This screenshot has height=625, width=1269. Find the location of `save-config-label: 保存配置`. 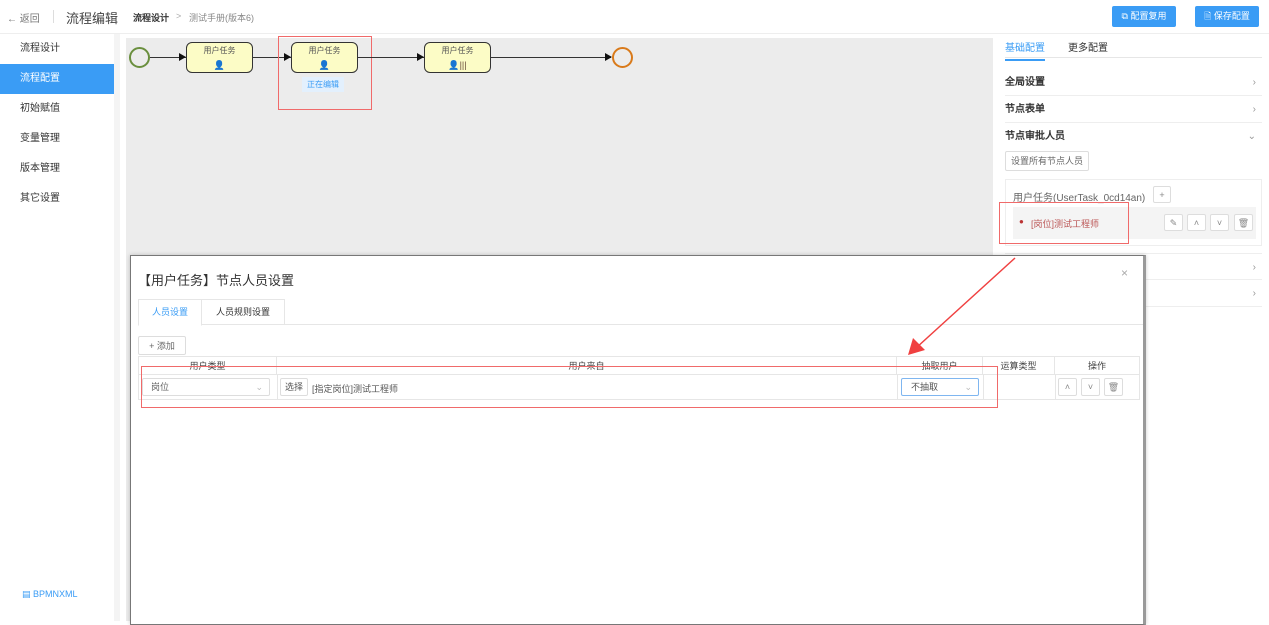

save-config-label: 保存配置 is located at coordinates (1231, 16).